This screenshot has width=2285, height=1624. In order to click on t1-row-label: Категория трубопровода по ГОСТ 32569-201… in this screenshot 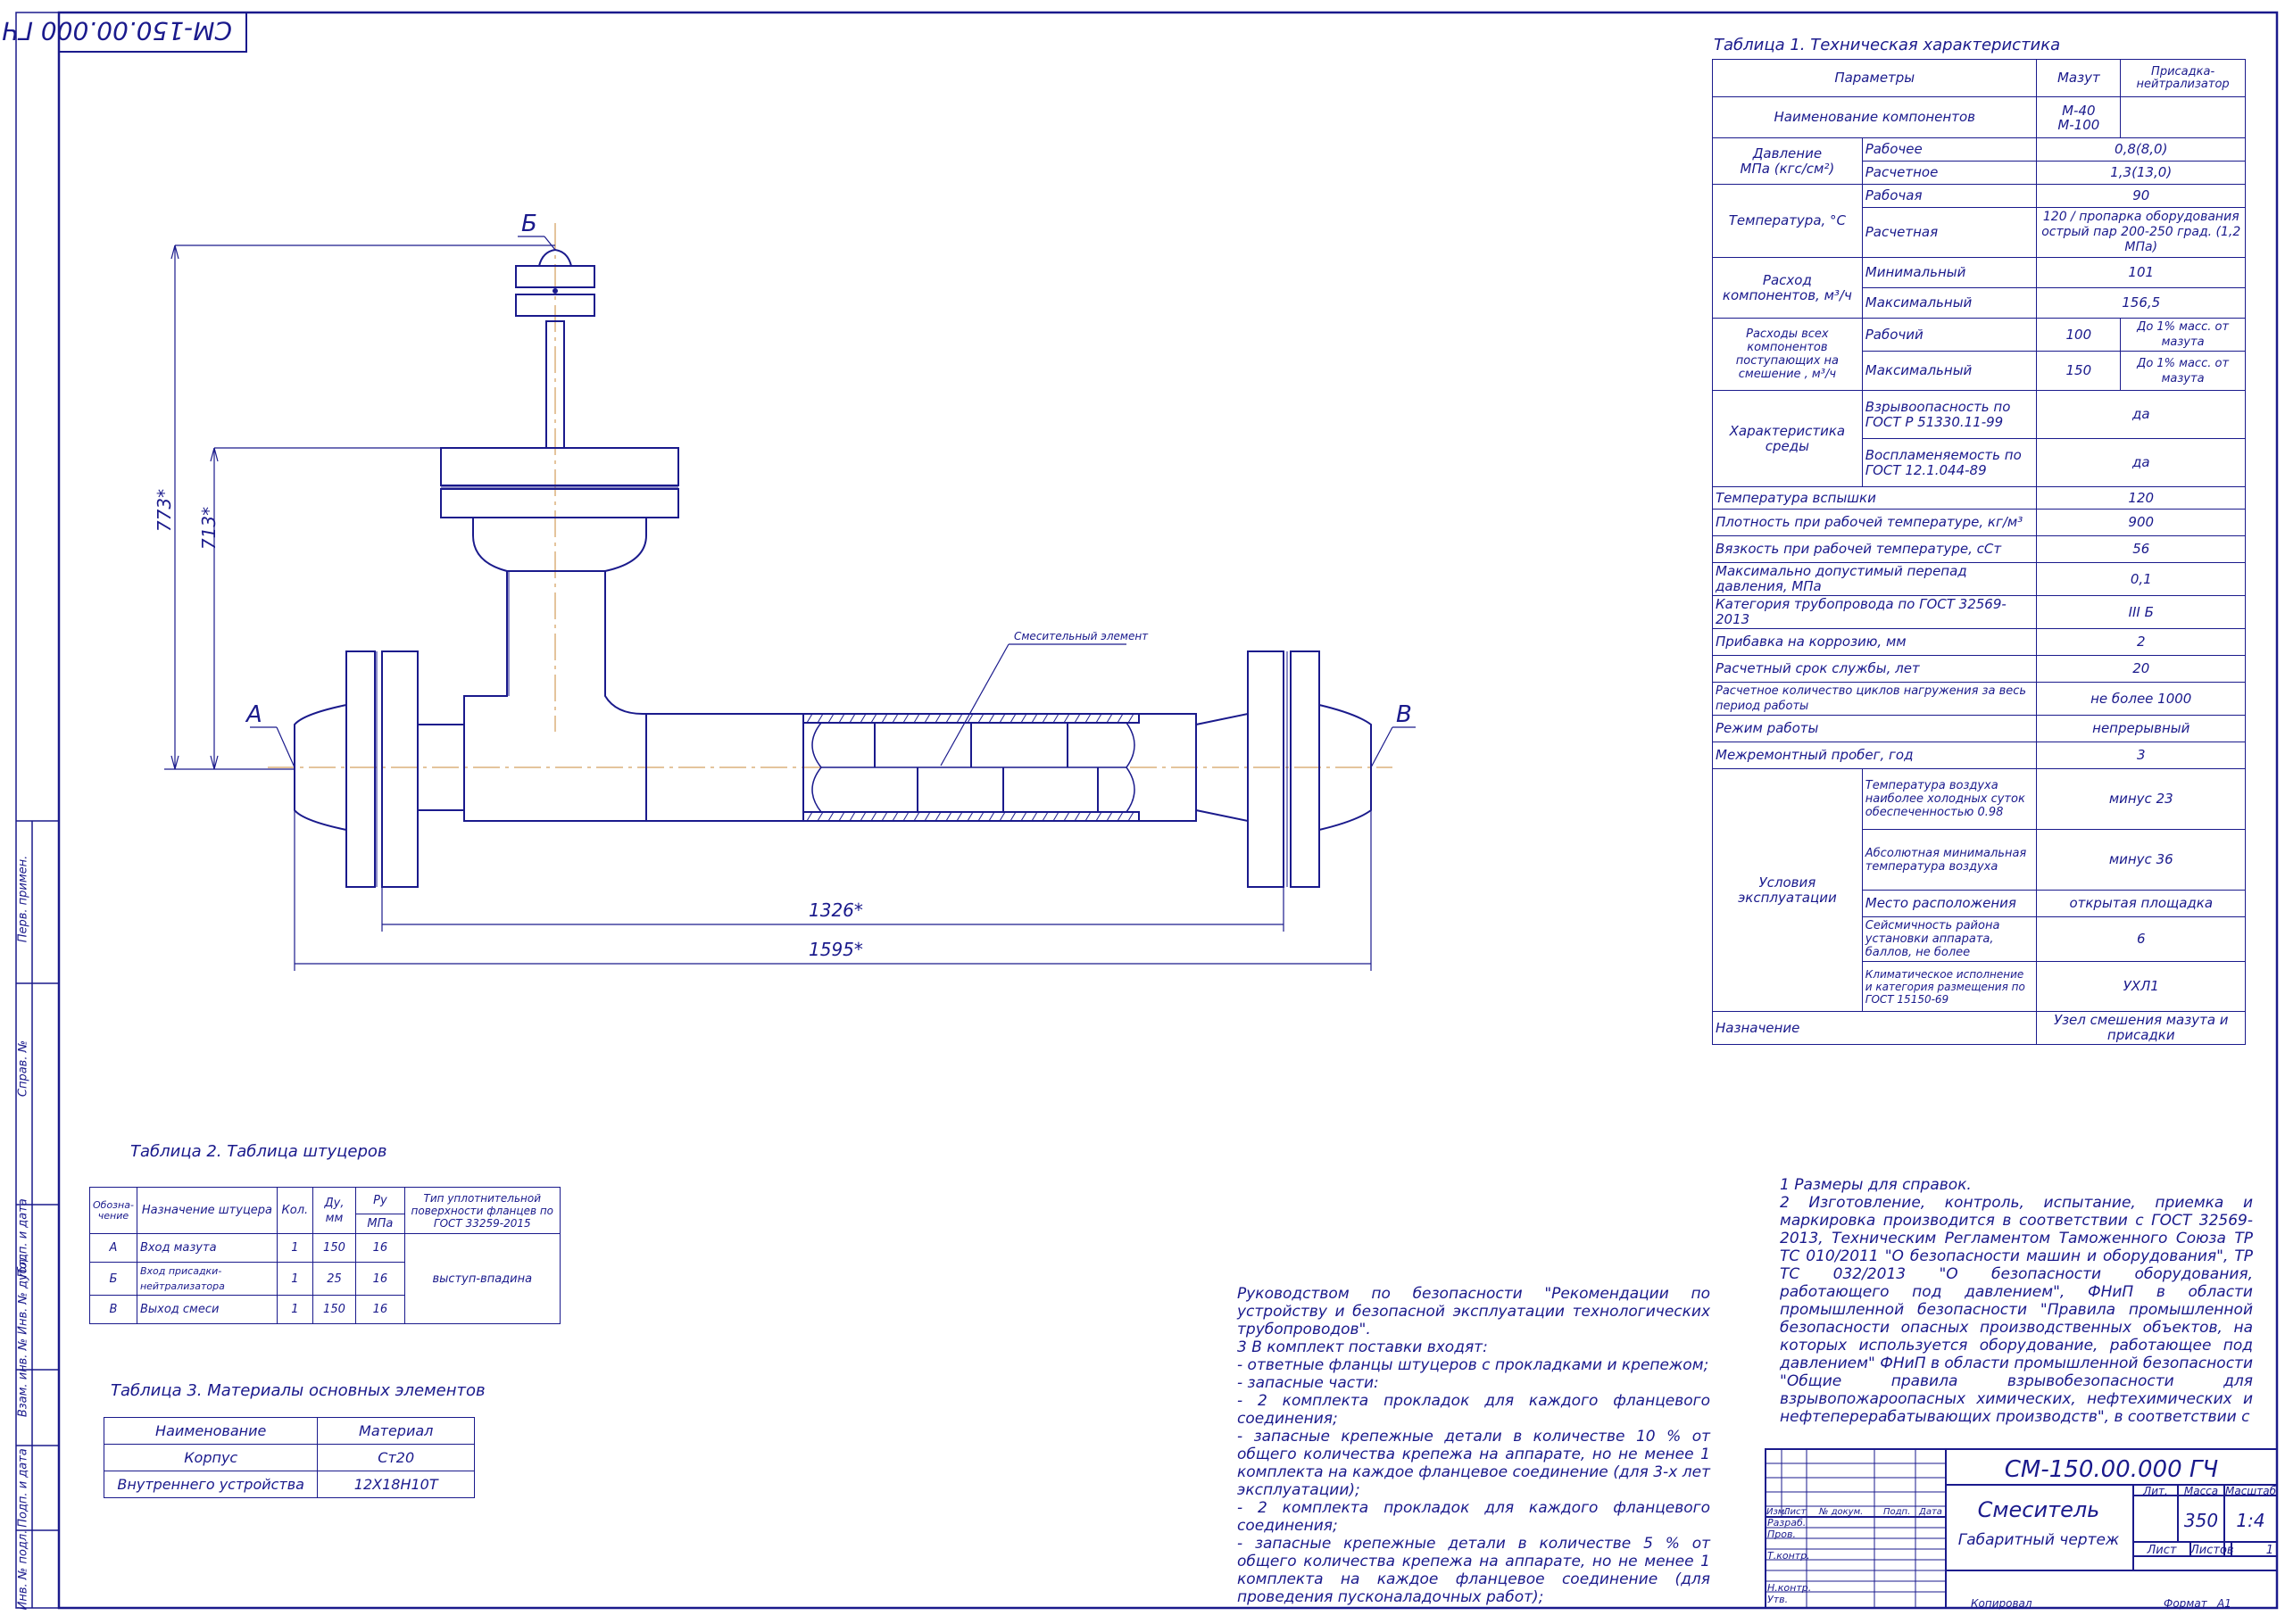, I will do `click(1874, 612)`.